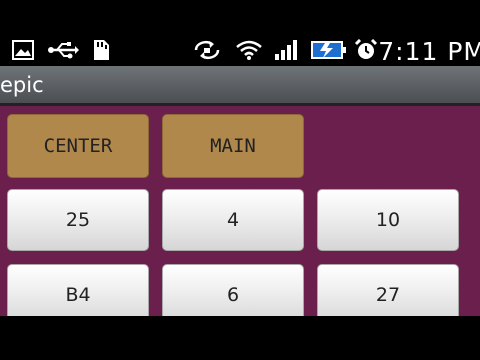 The width and height of the screenshot is (480, 360). I want to click on letterbox-bottom, so click(240, 338).